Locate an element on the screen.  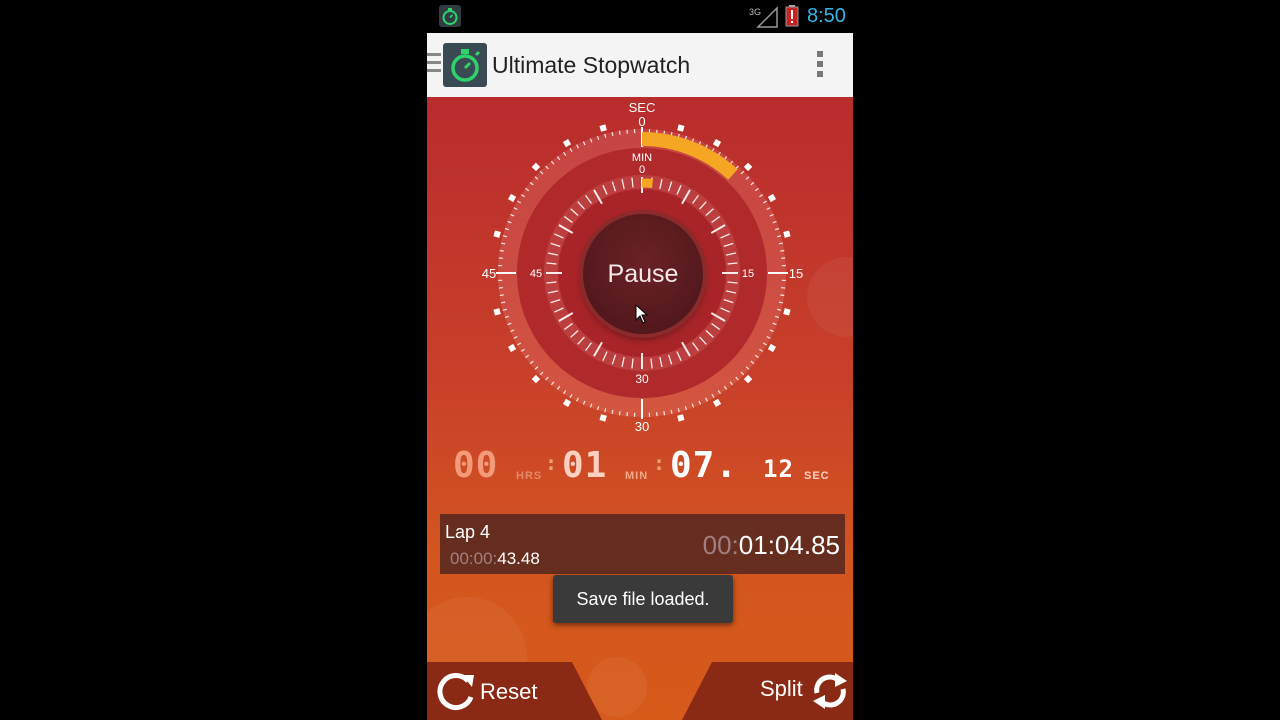
sec-label: SEC is located at coordinates (642, 107).